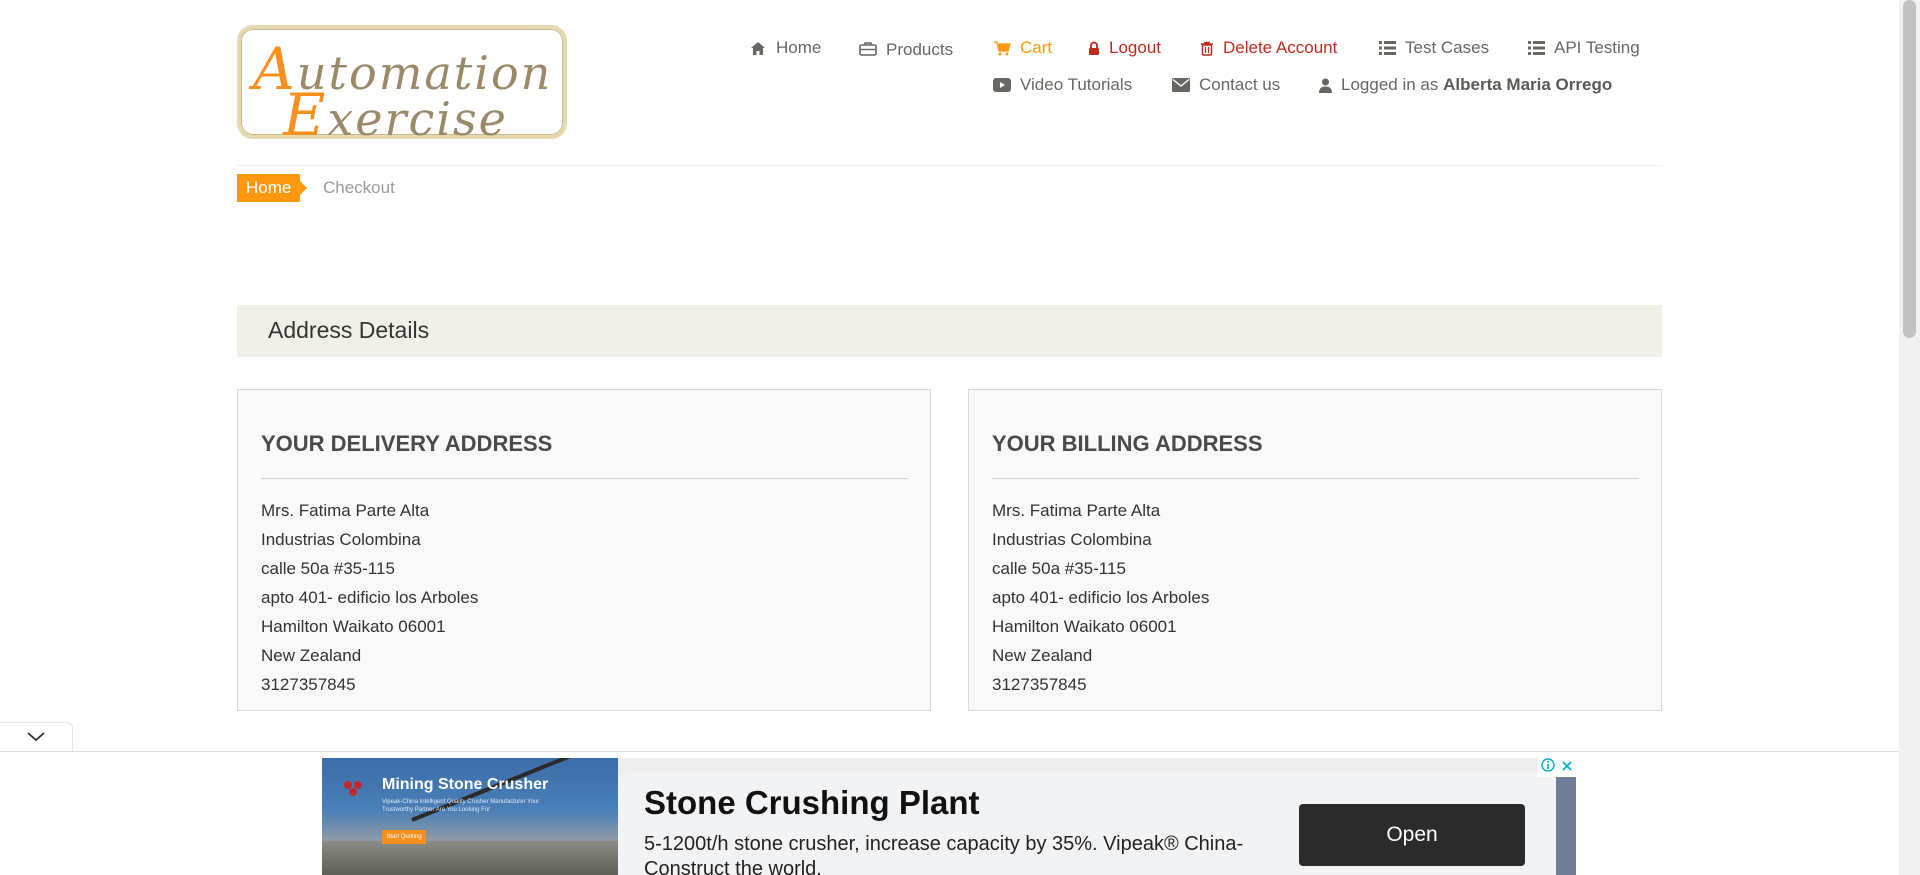  I want to click on delivery-address2: apto 401- edificio los Arboles, so click(370, 597).